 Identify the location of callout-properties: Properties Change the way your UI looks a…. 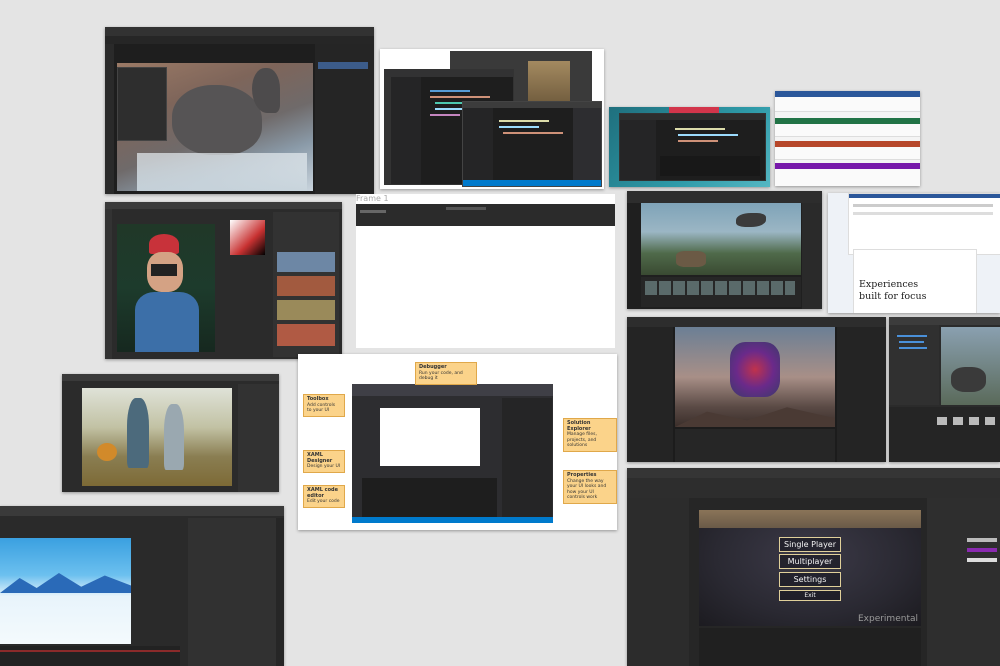
(590, 487).